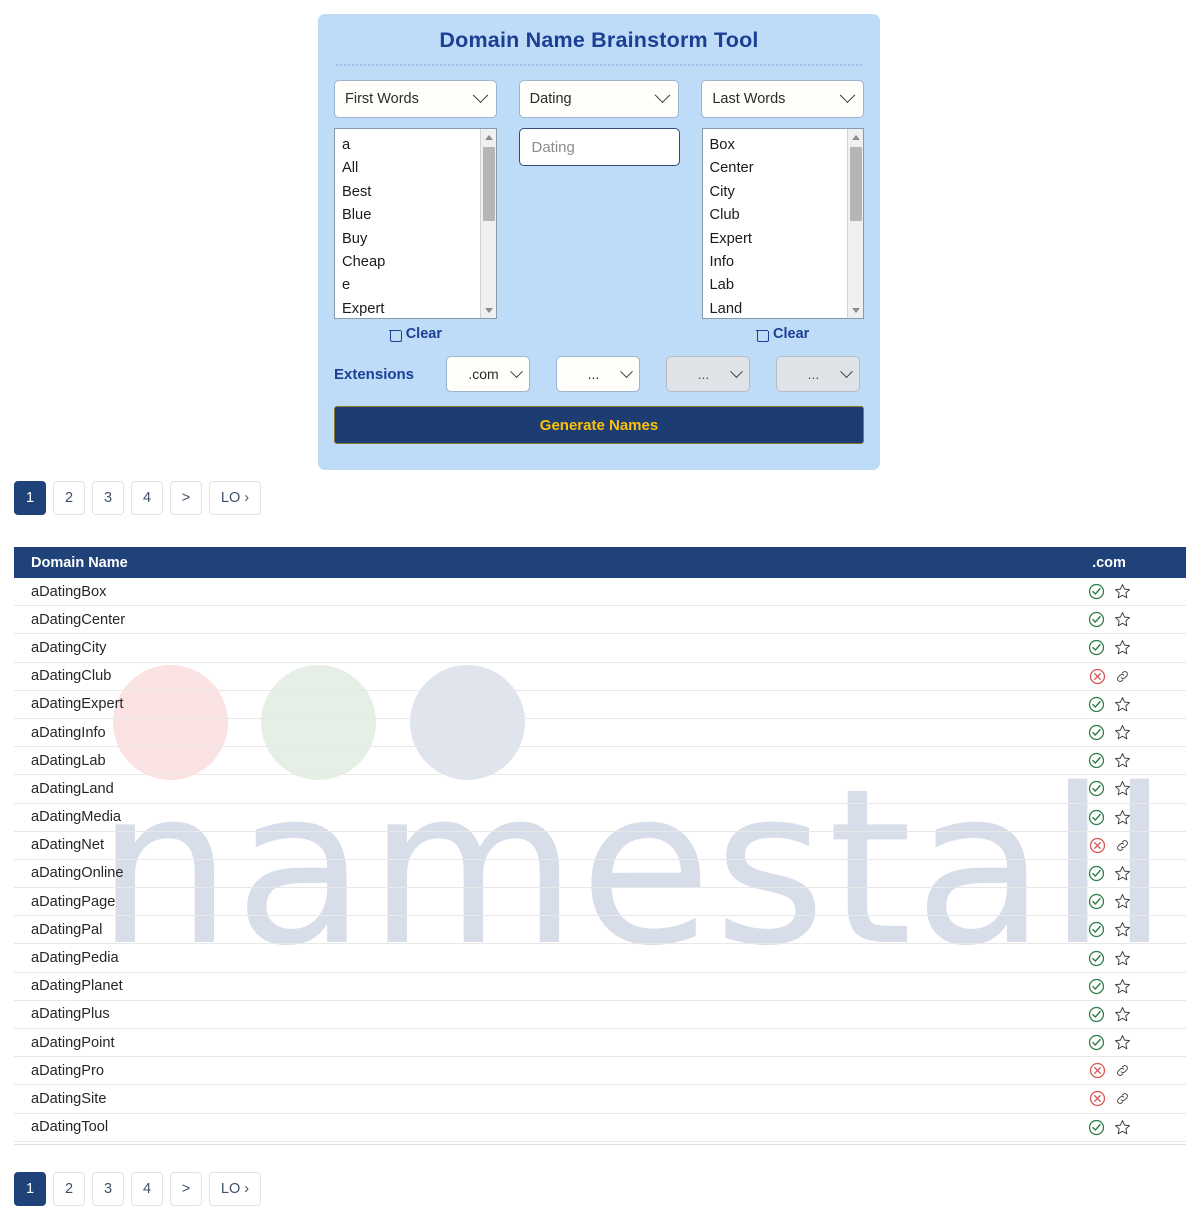  What do you see at coordinates (415, 145) in the screenshot?
I see `list-item: a` at bounding box center [415, 145].